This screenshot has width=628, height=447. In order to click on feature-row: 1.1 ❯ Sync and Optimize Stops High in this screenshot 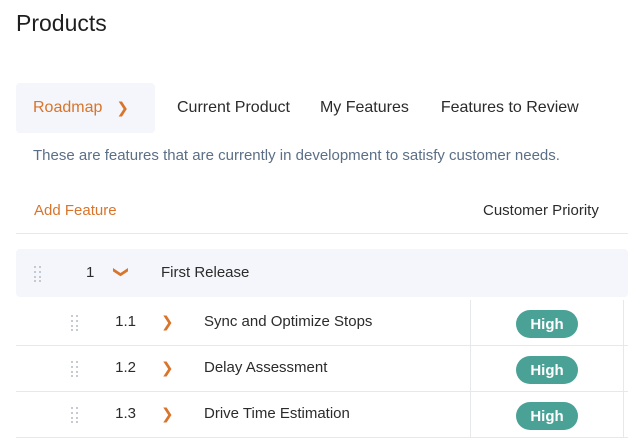, I will do `click(322, 323)`.